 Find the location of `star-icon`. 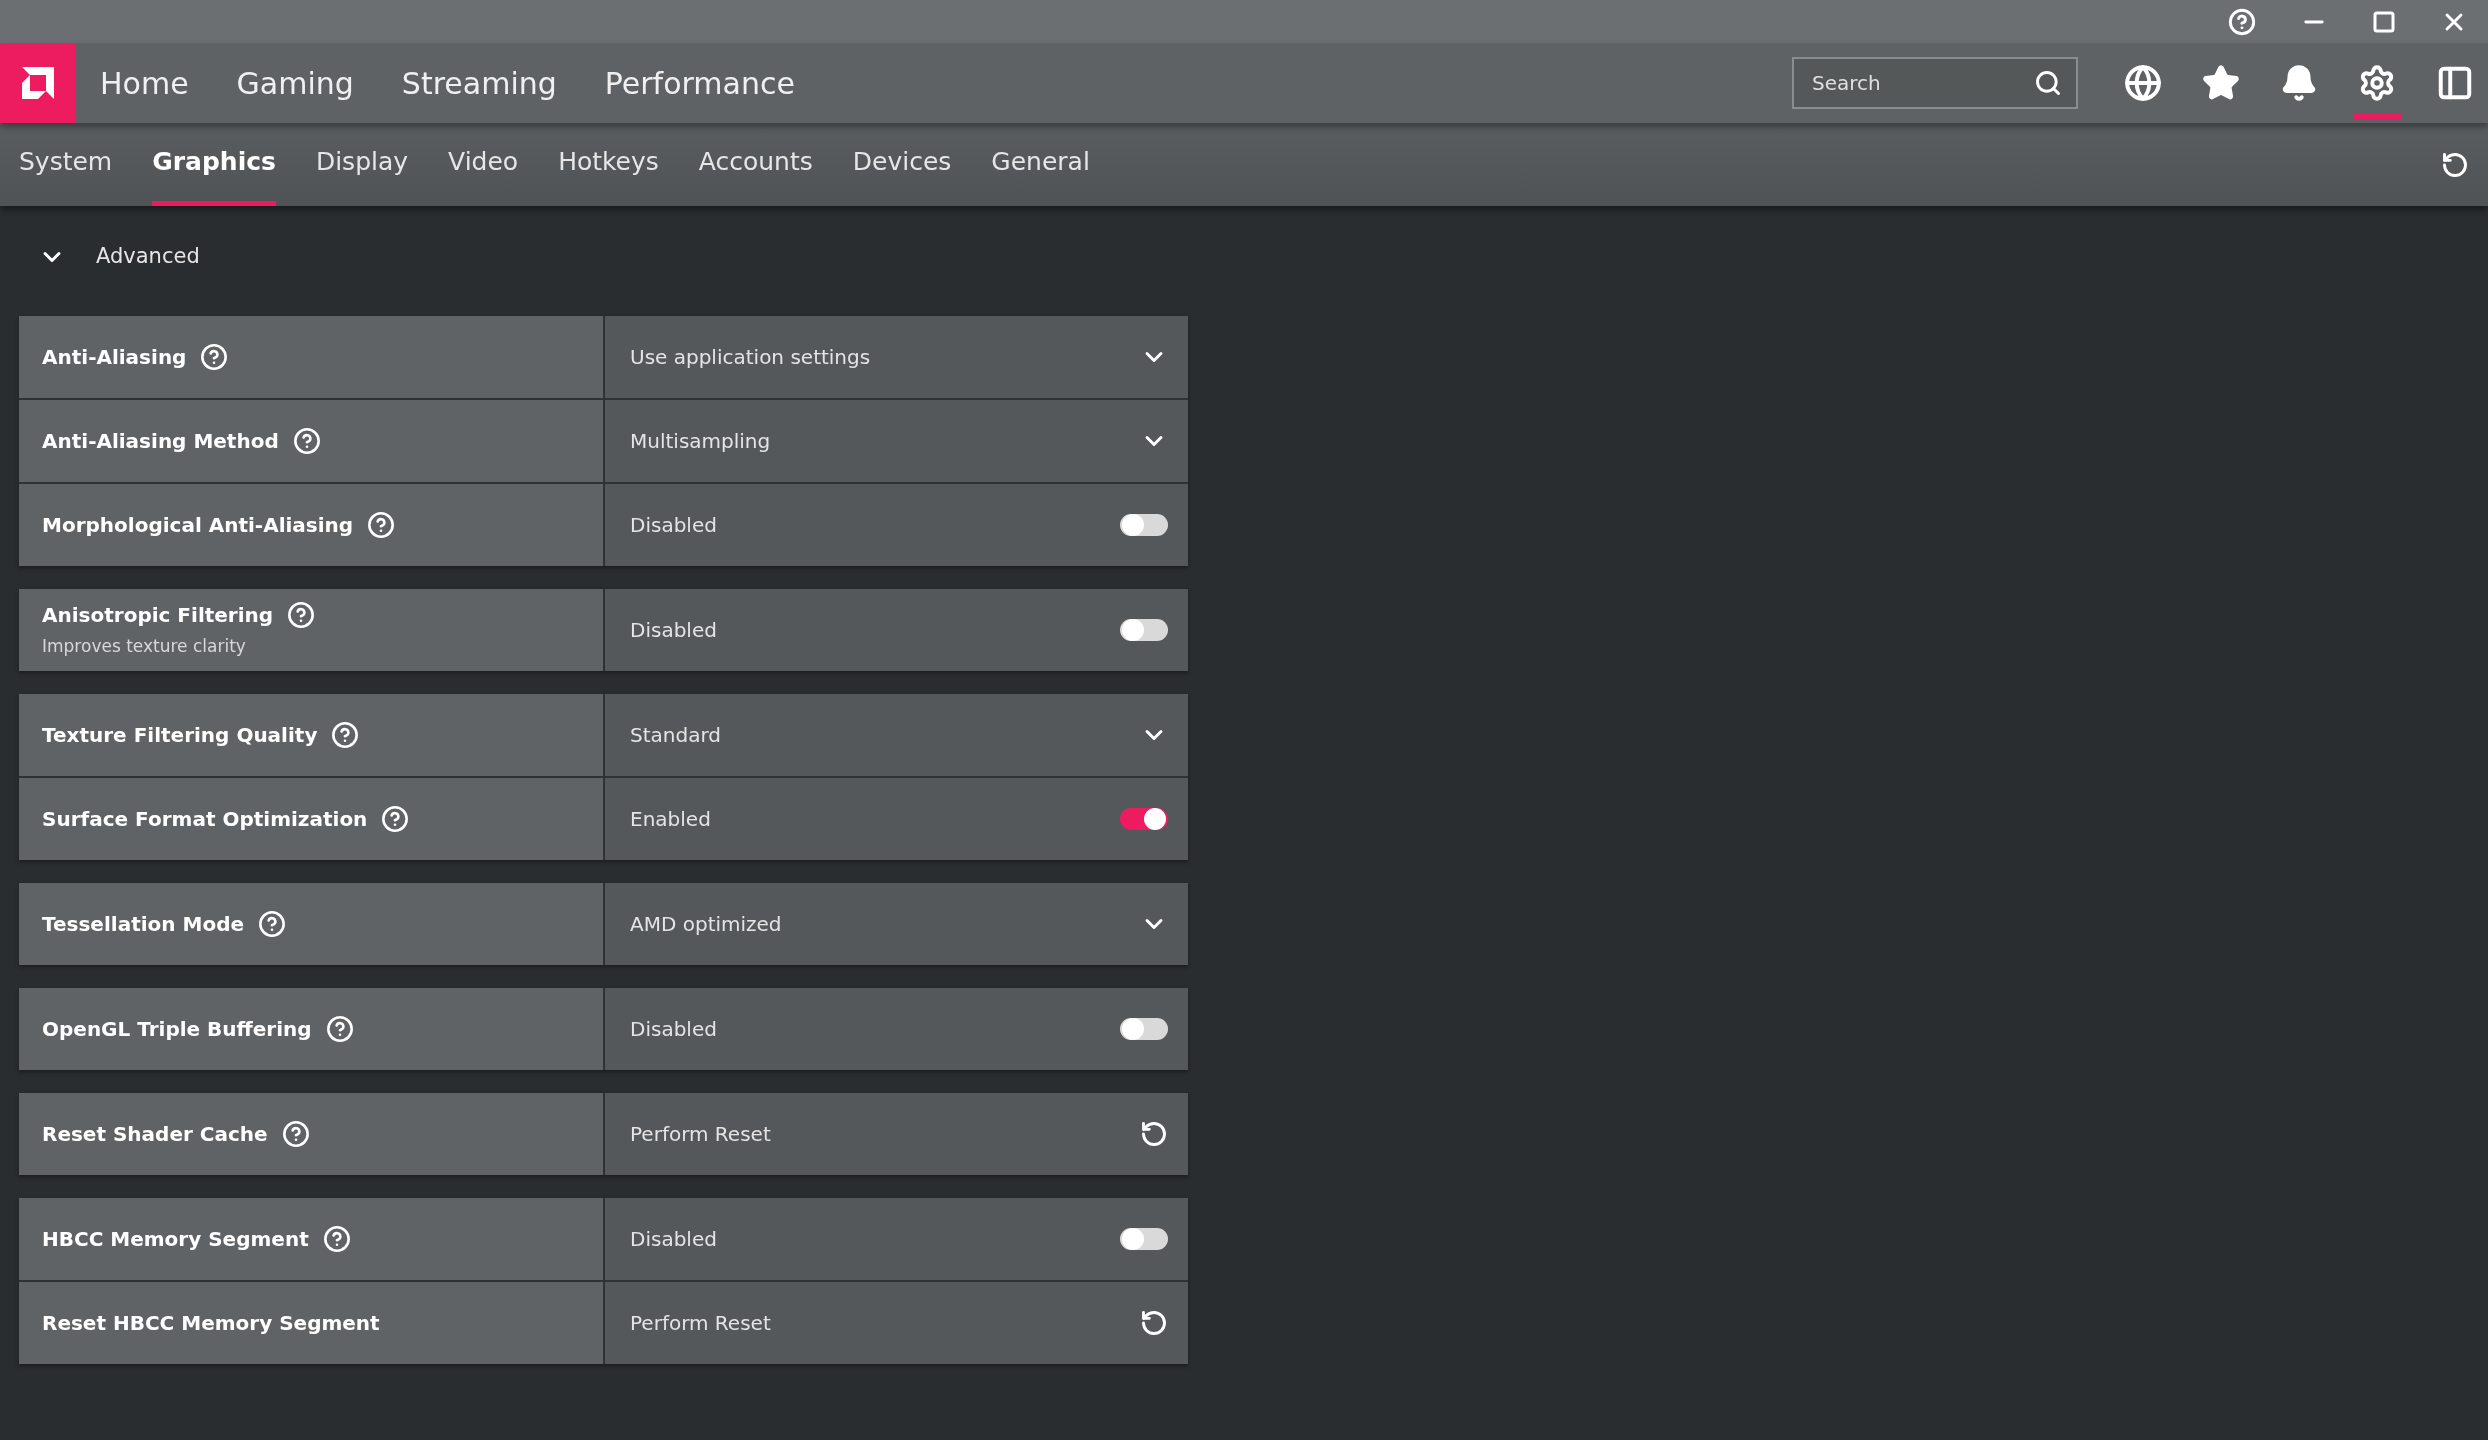

star-icon is located at coordinates (2221, 83).